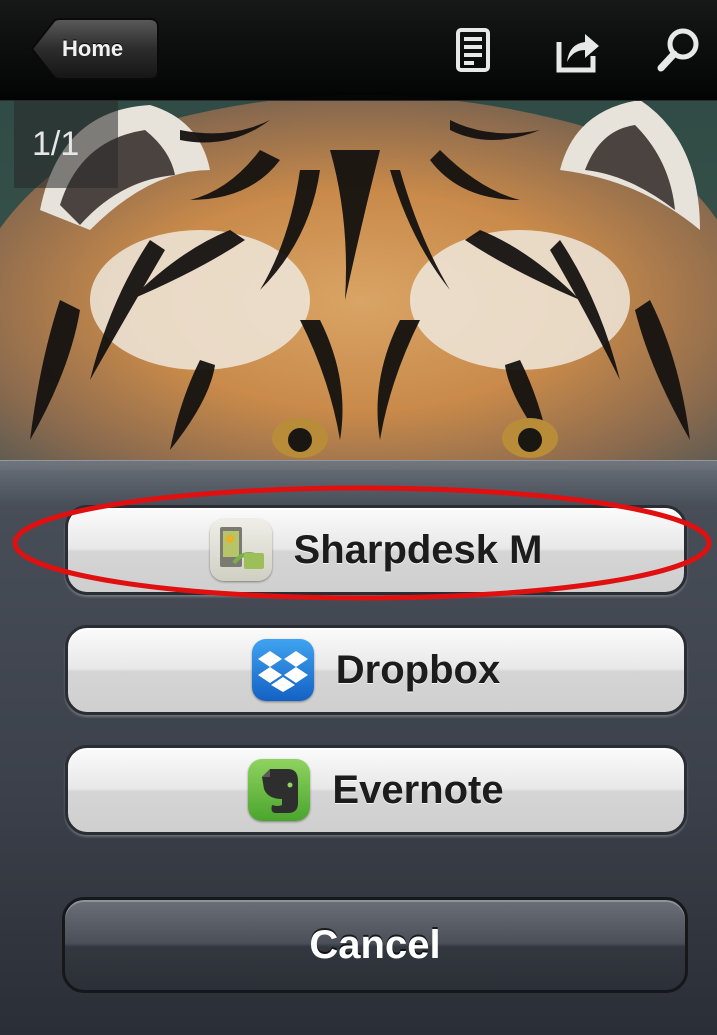 The image size is (717, 1035). What do you see at coordinates (418, 789) in the screenshot?
I see `evernote-label: Evernote` at bounding box center [418, 789].